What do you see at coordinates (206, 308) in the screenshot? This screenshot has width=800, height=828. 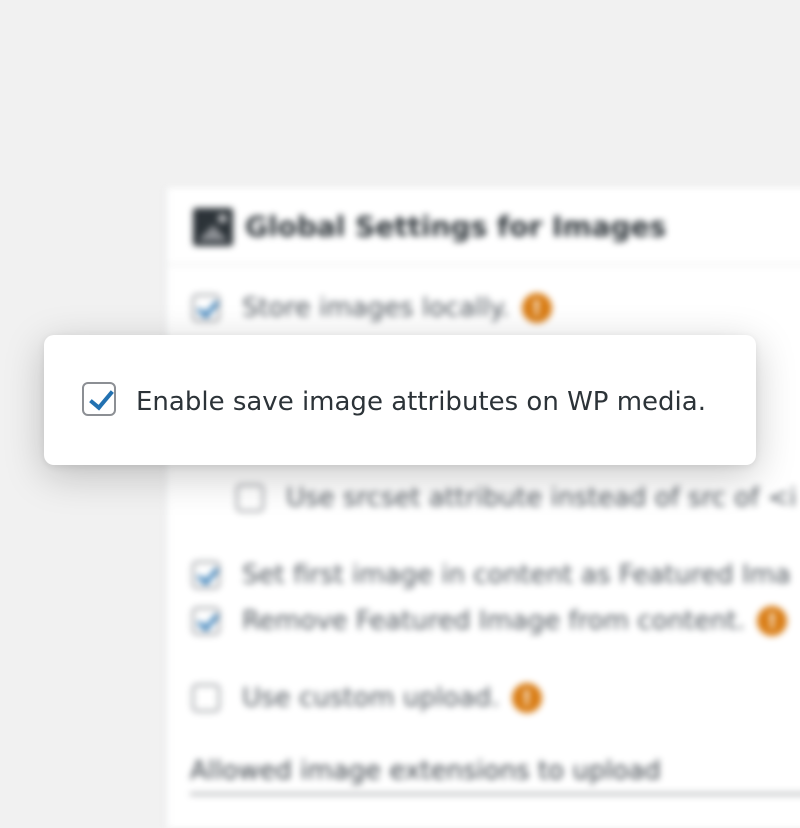 I see `store-images-locally-checkbox` at bounding box center [206, 308].